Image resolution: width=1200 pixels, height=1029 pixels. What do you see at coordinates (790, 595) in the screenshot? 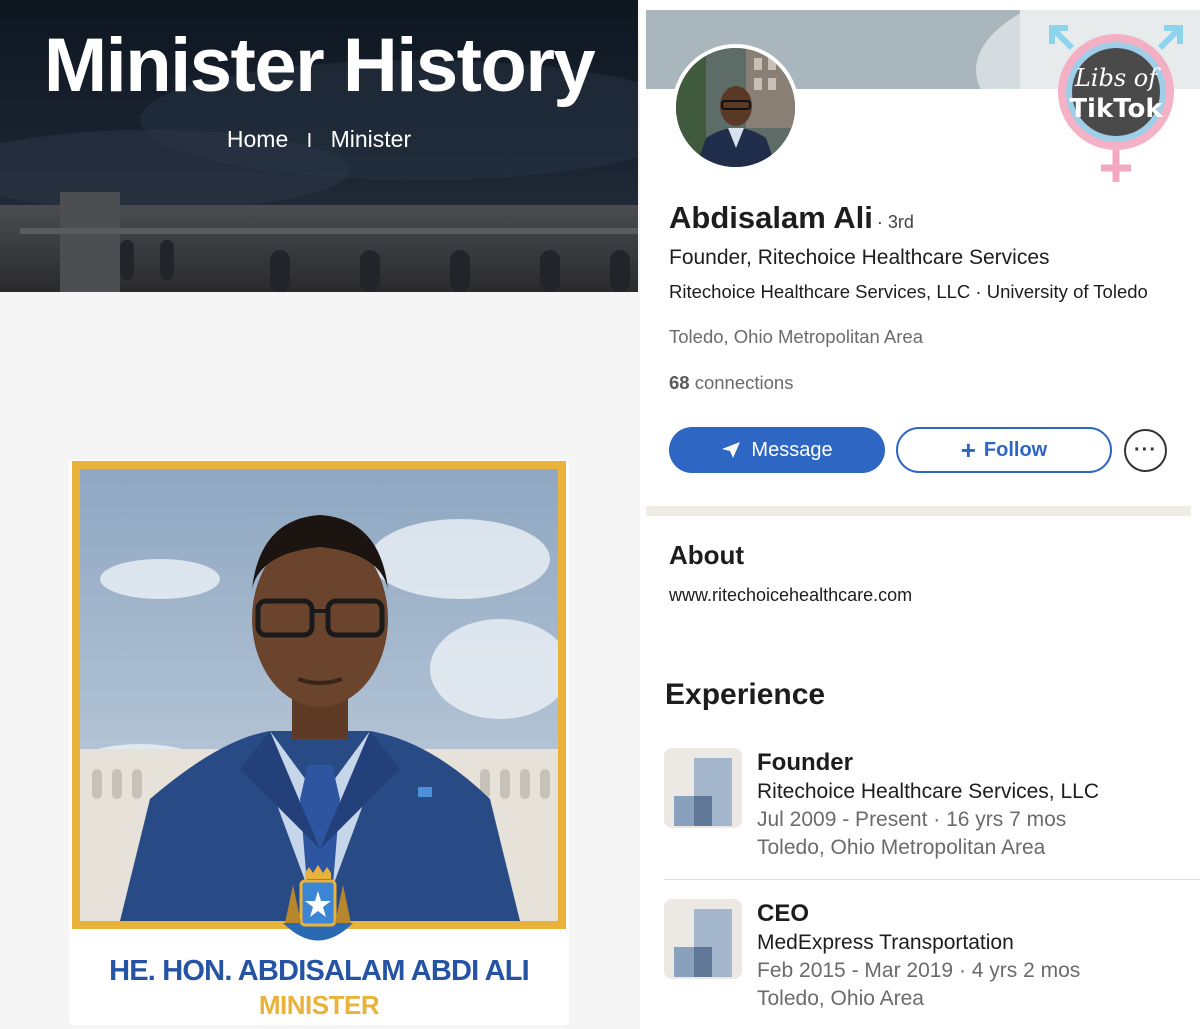
I see `about-website-link: www.ritechoicehealthcare.com` at bounding box center [790, 595].